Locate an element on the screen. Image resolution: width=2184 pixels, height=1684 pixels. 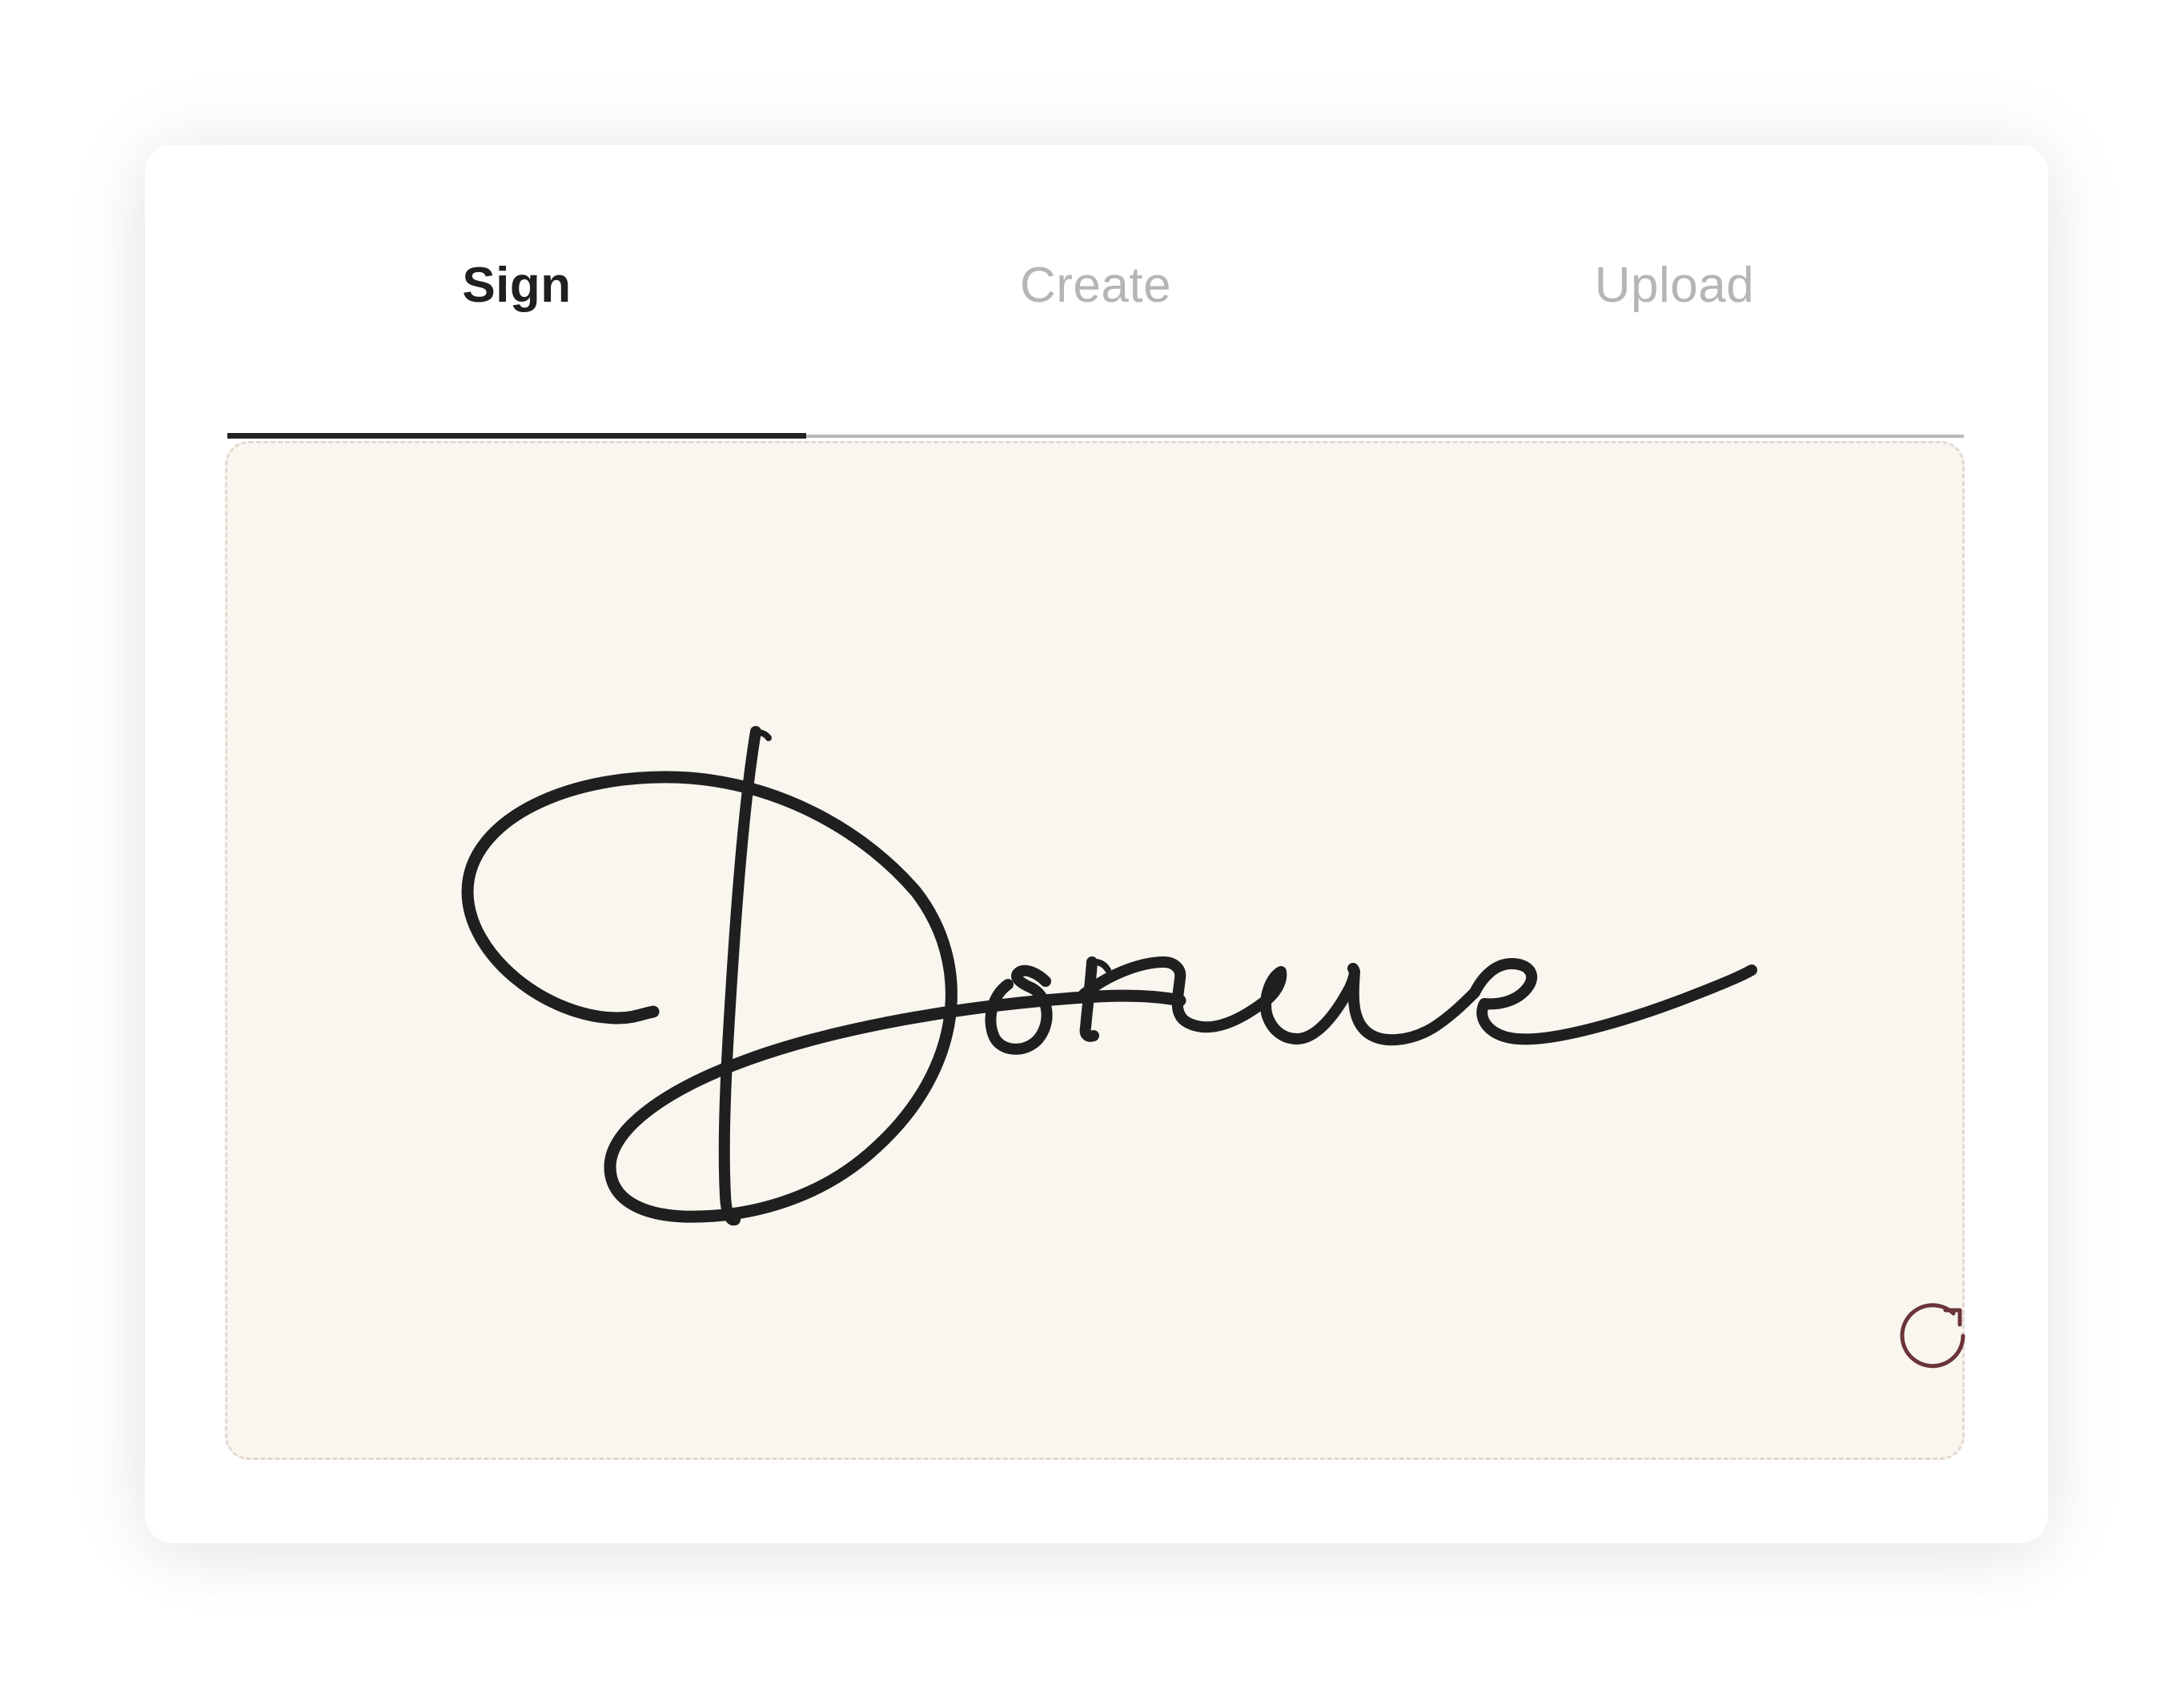
signature-d-stem is located at coordinates (739, 976).